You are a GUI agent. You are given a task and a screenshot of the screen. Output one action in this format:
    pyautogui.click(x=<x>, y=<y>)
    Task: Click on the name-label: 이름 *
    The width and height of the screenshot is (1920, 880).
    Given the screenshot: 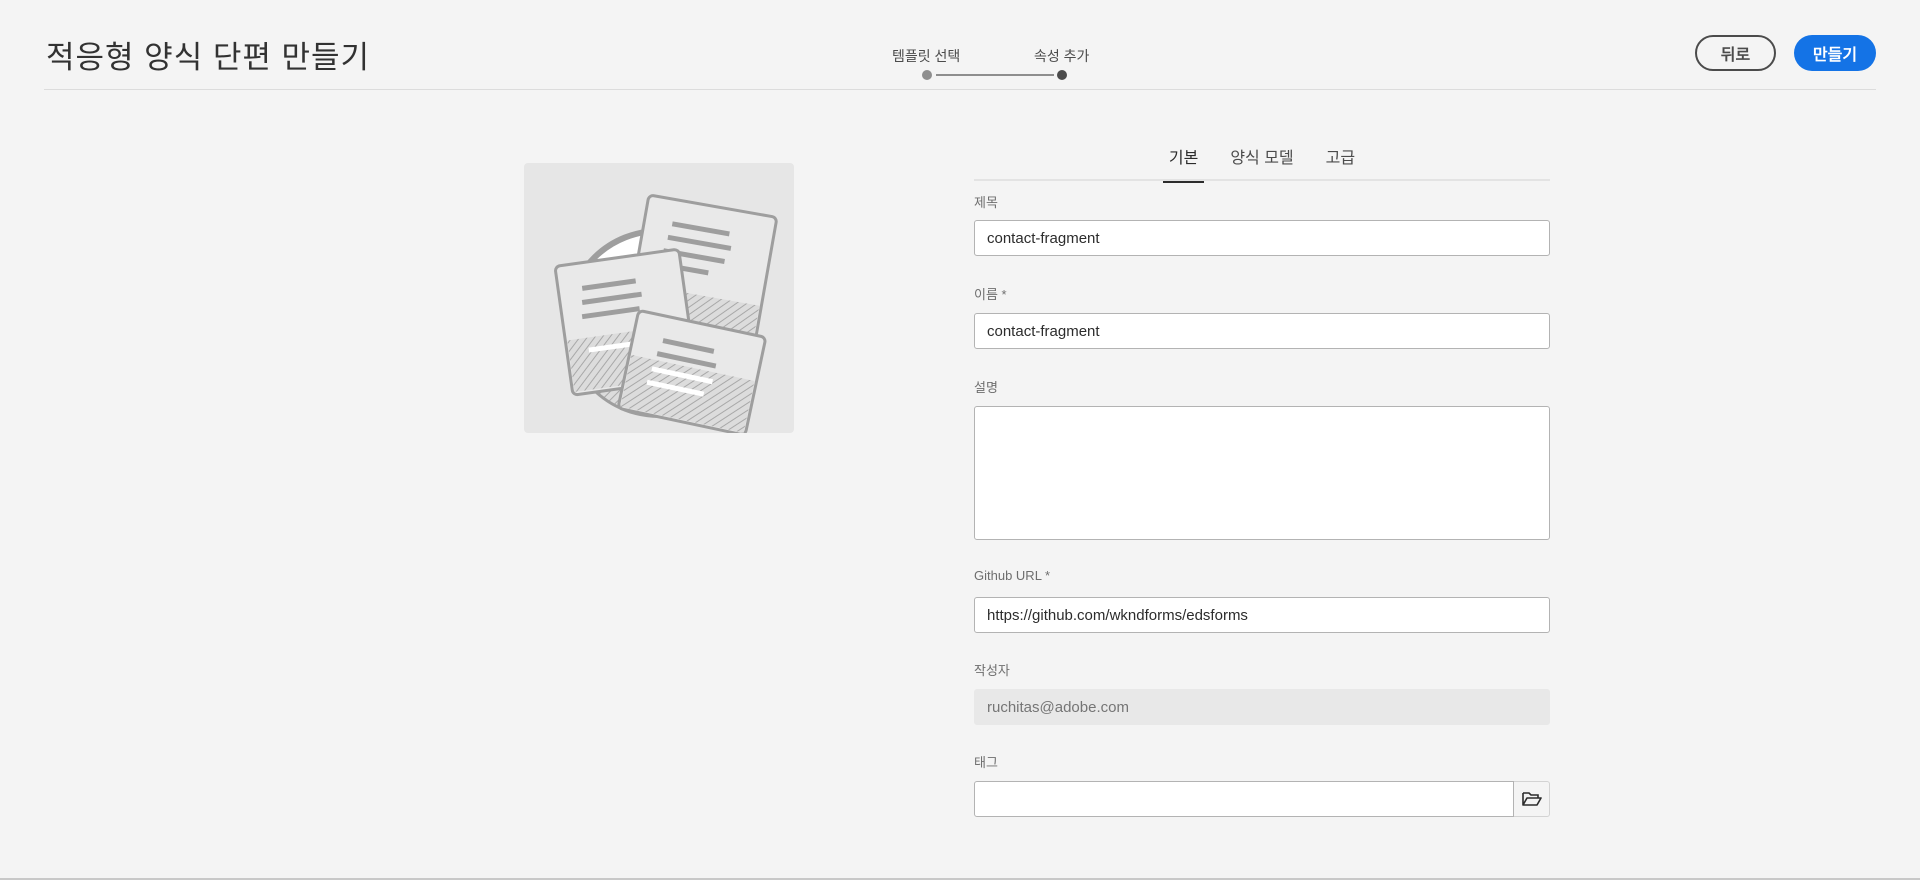 What is the action you would take?
    pyautogui.click(x=990, y=294)
    